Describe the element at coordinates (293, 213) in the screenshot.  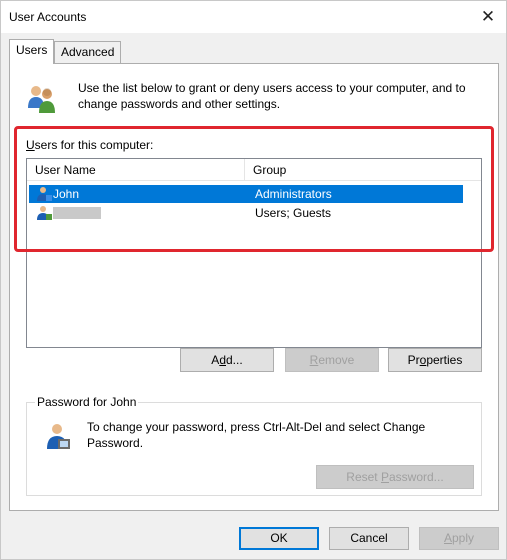
I see `group-cell: Users; Guests` at that location.